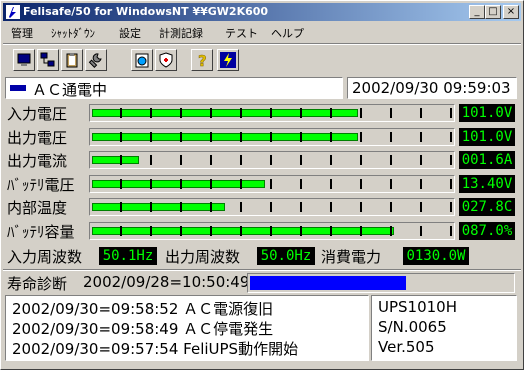 This screenshot has height=370, width=524. What do you see at coordinates (155, 349) in the screenshot?
I see `log-entry: 2002/09/30=09:57:54 FeliUPS動作開始` at bounding box center [155, 349].